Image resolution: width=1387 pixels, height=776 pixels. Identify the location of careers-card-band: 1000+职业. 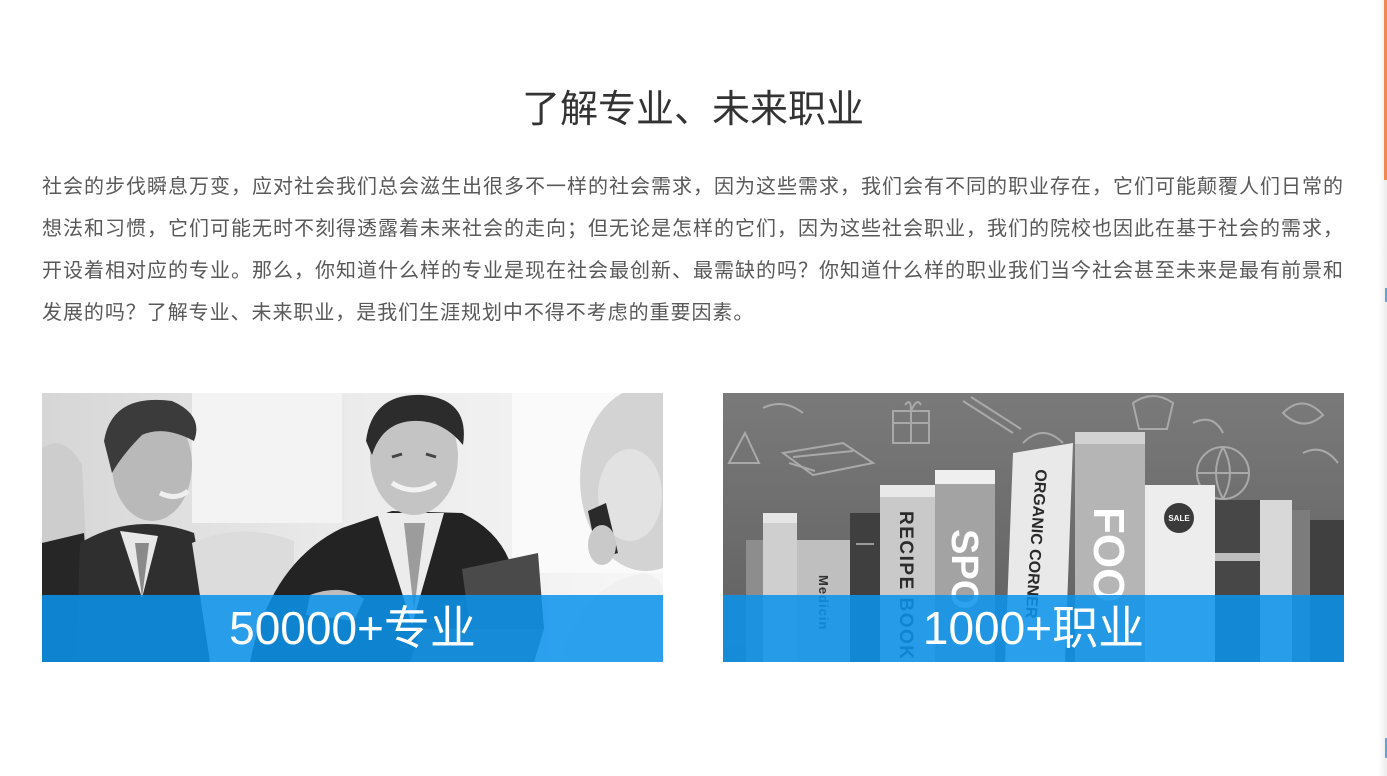
(1033, 628).